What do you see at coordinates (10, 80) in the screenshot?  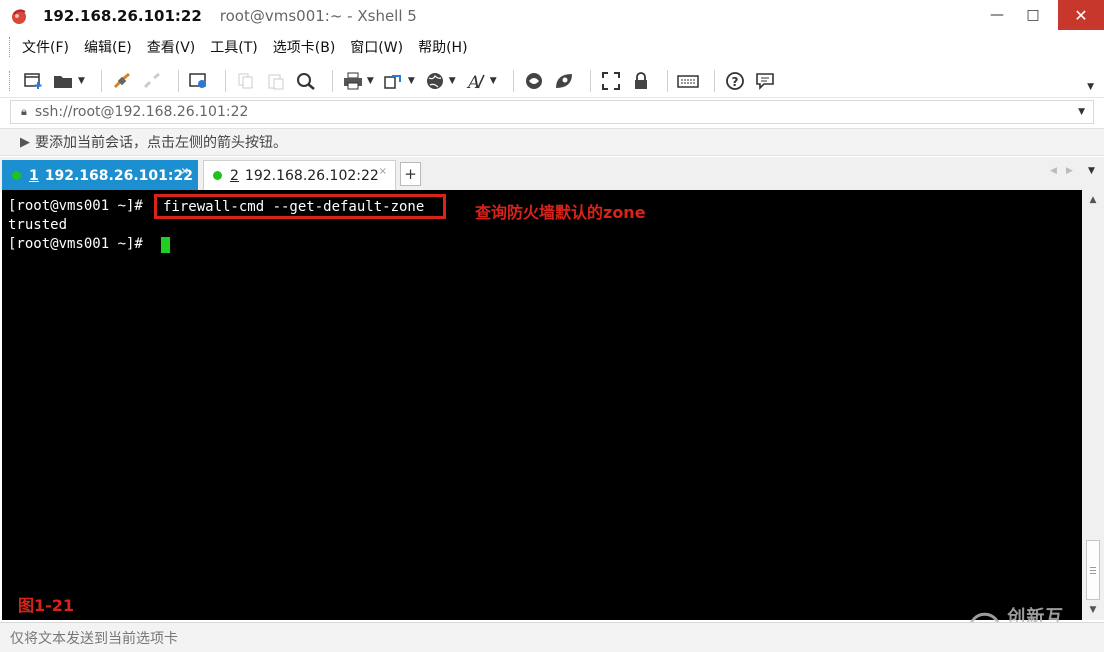 I see `toolbar-grip` at bounding box center [10, 80].